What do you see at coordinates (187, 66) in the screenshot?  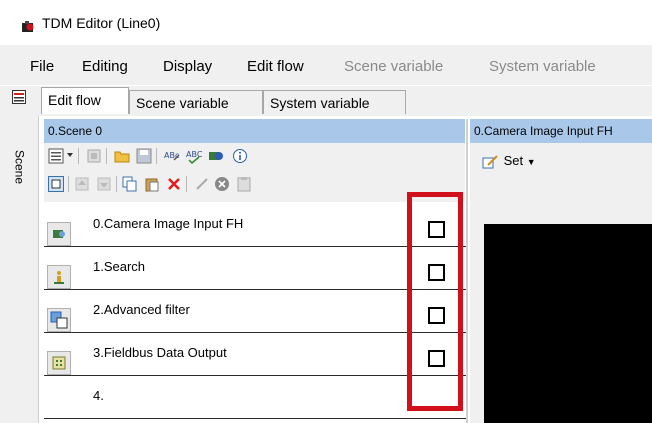 I see `menu-display: Display` at bounding box center [187, 66].